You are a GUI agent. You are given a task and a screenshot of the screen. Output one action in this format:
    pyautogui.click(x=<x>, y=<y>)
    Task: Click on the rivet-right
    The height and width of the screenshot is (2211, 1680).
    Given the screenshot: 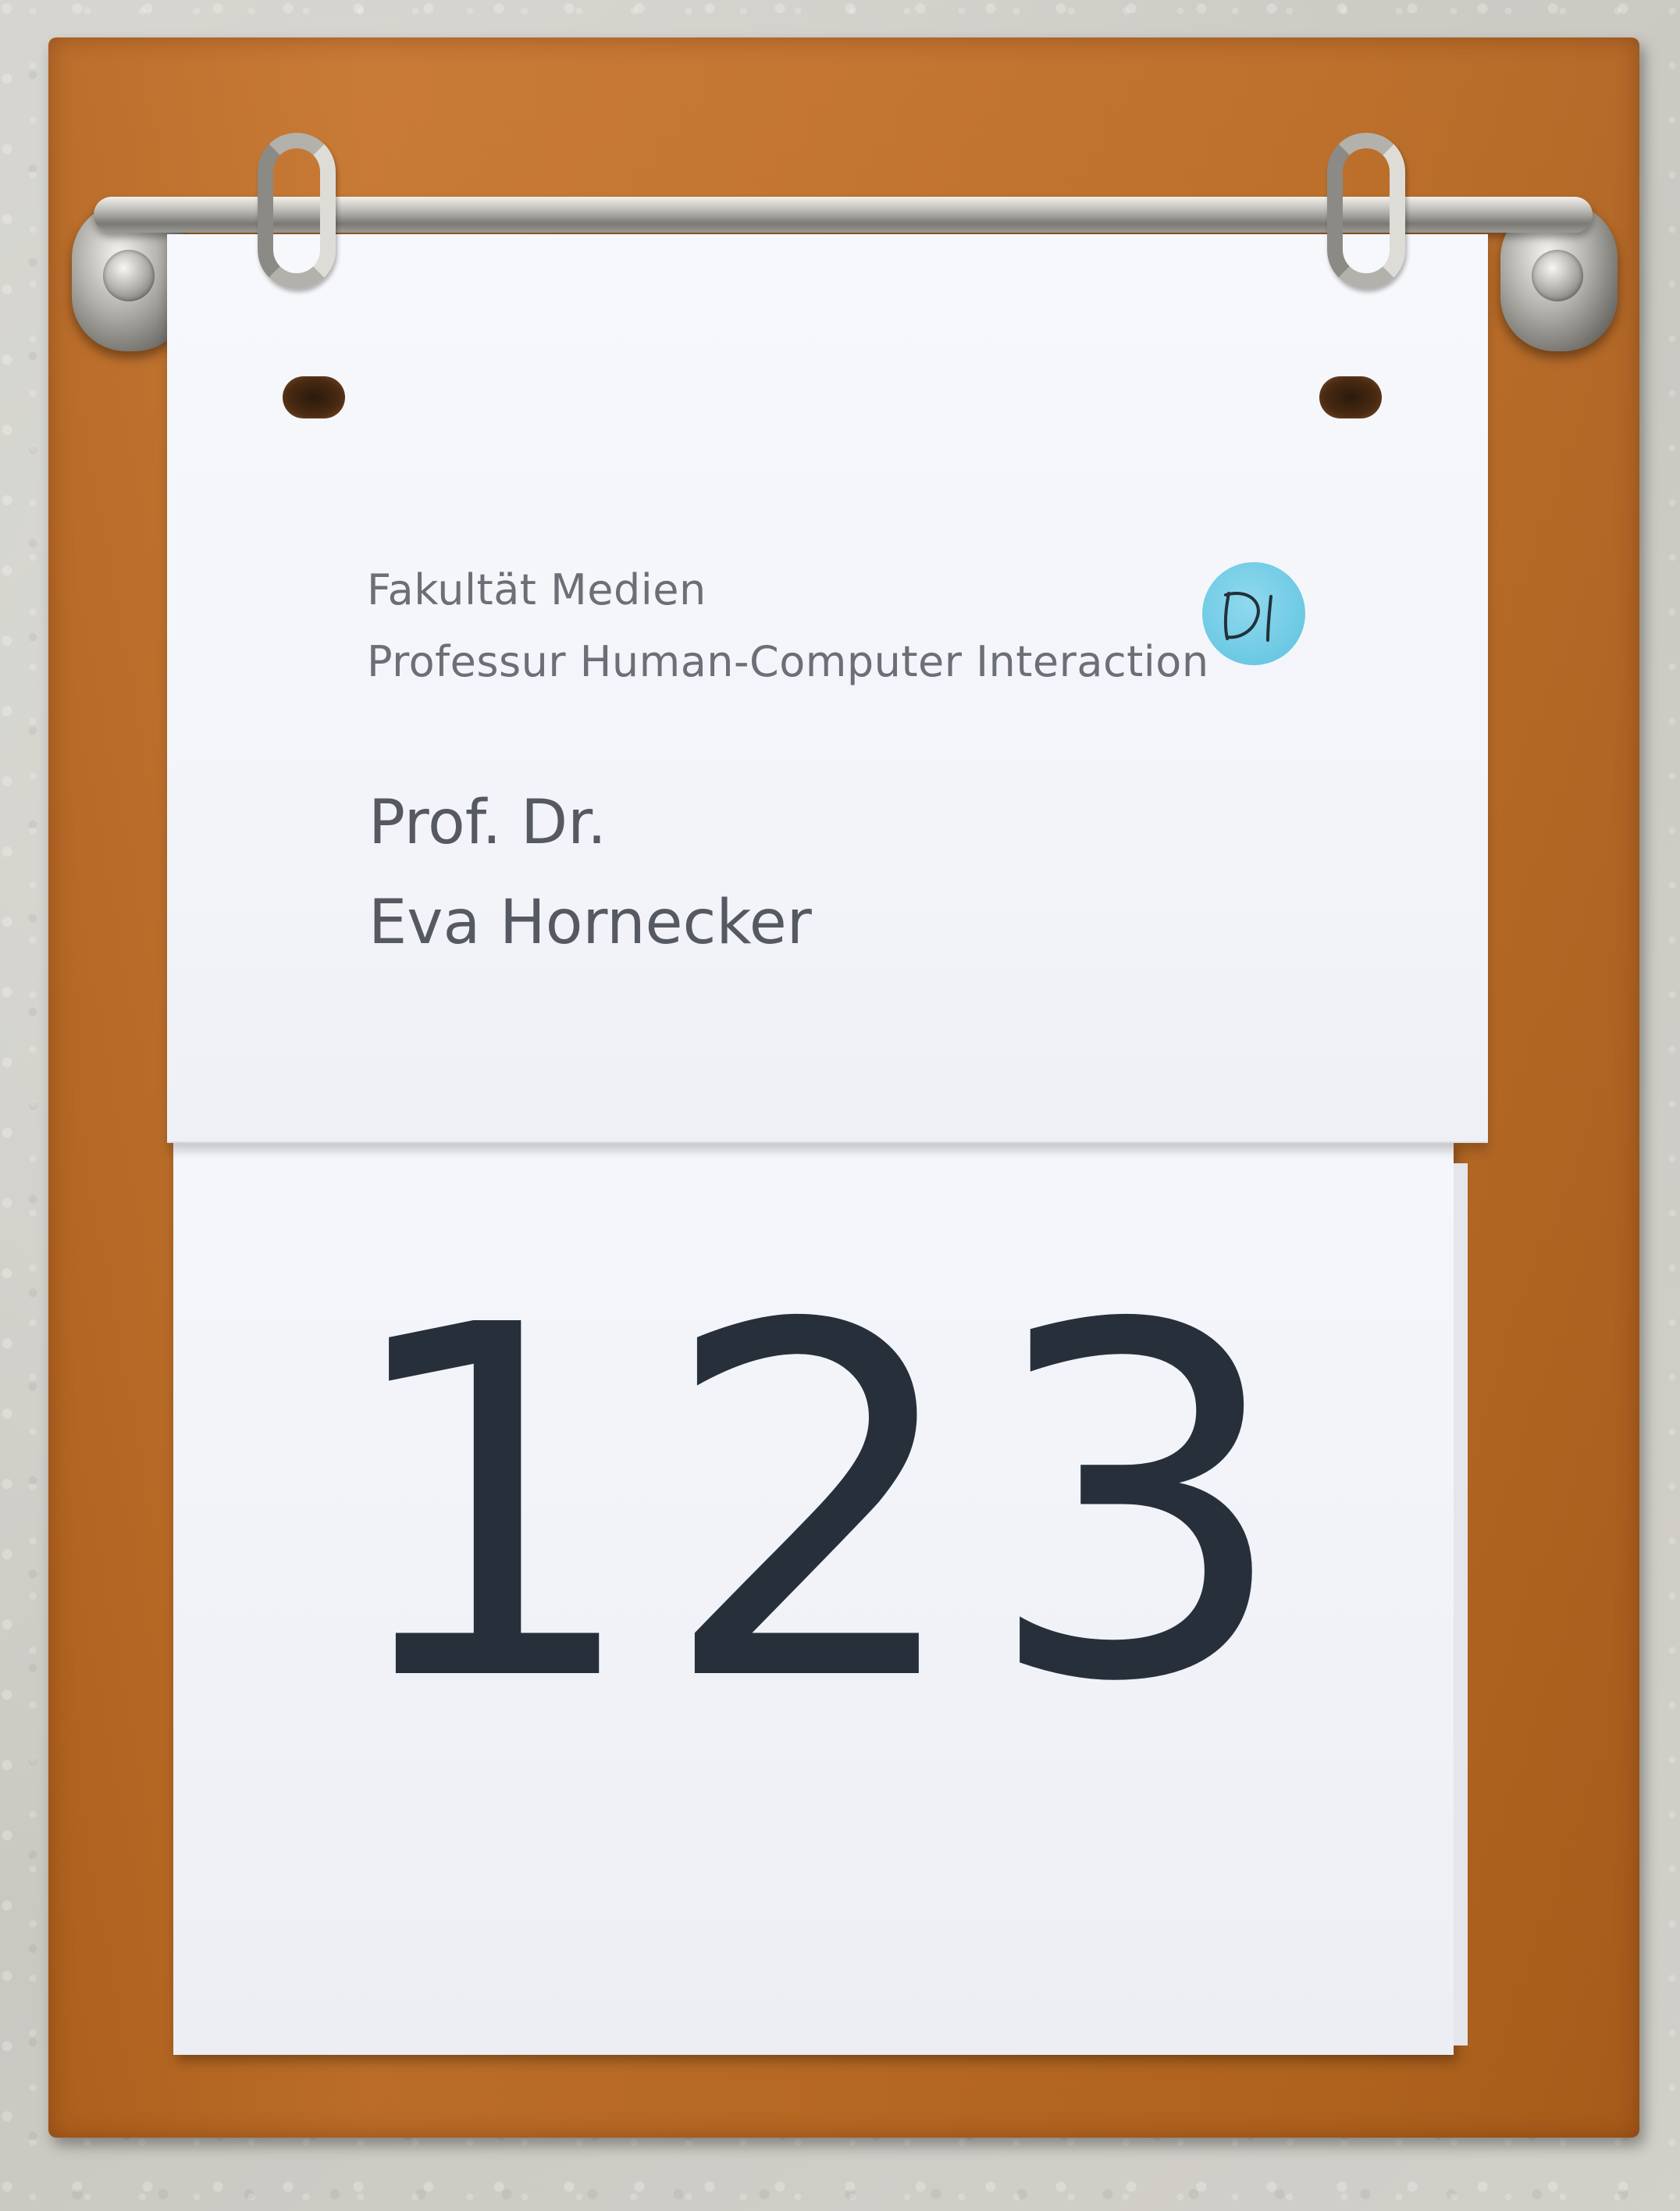 What is the action you would take?
    pyautogui.click(x=1557, y=275)
    